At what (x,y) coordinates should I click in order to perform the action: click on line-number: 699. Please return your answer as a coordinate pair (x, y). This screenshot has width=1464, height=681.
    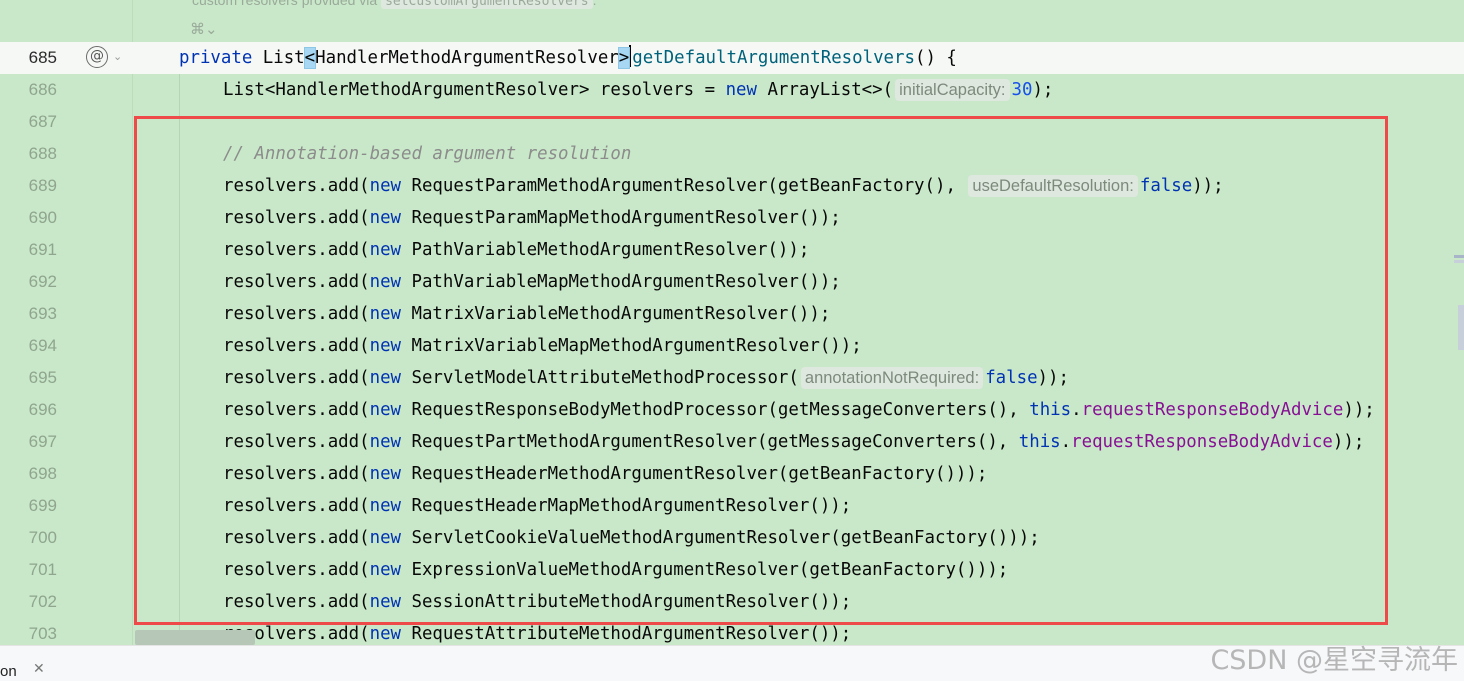
    Looking at the image, I should click on (28, 506).